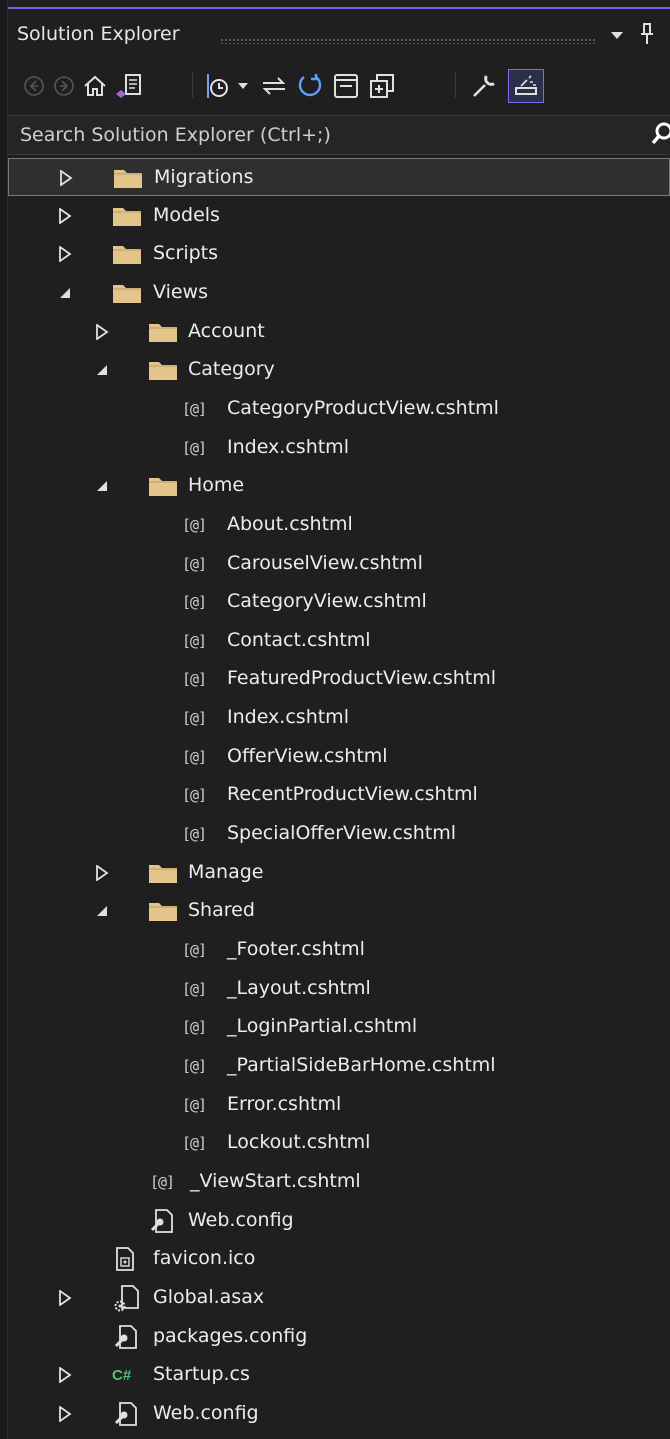 The height and width of the screenshot is (1439, 670). What do you see at coordinates (339, 216) in the screenshot?
I see `tree-folder-row: Models` at bounding box center [339, 216].